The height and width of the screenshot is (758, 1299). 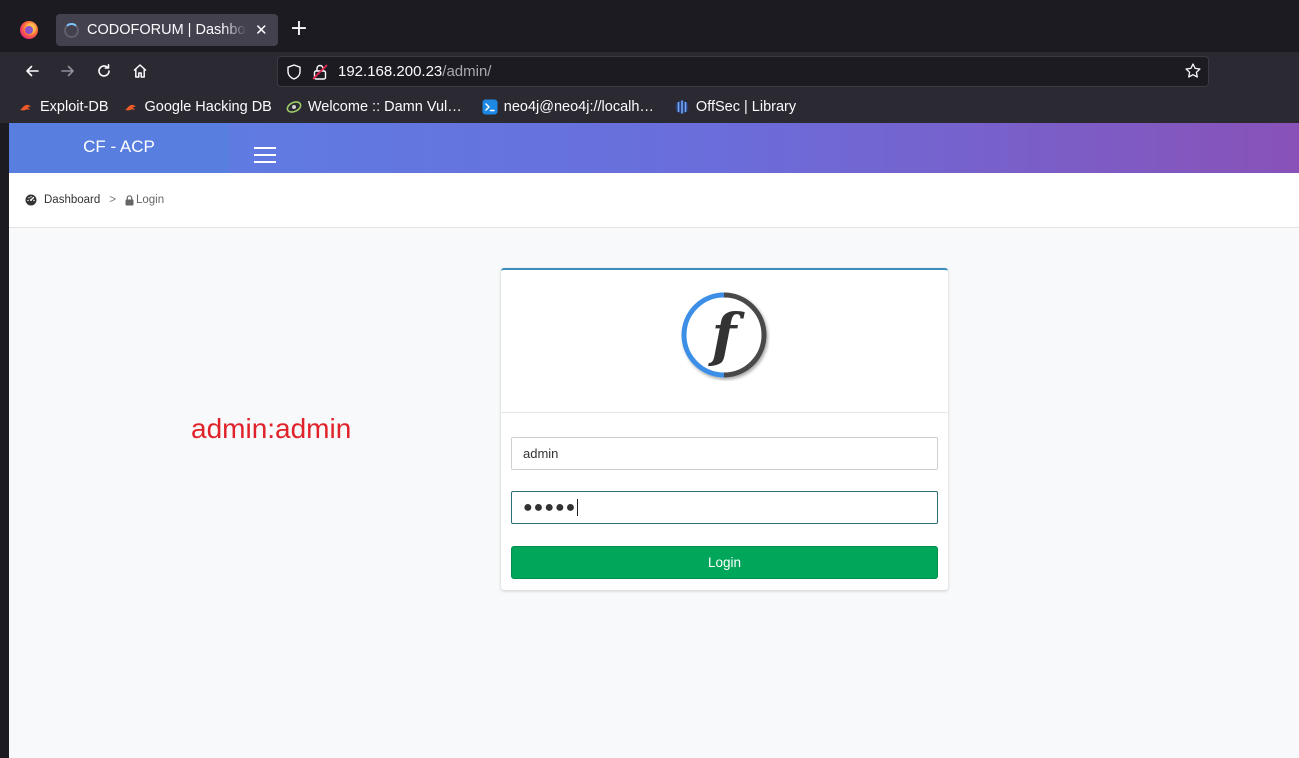 What do you see at coordinates (74, 106) in the screenshot?
I see `bookmark-label: Exploit-DB` at bounding box center [74, 106].